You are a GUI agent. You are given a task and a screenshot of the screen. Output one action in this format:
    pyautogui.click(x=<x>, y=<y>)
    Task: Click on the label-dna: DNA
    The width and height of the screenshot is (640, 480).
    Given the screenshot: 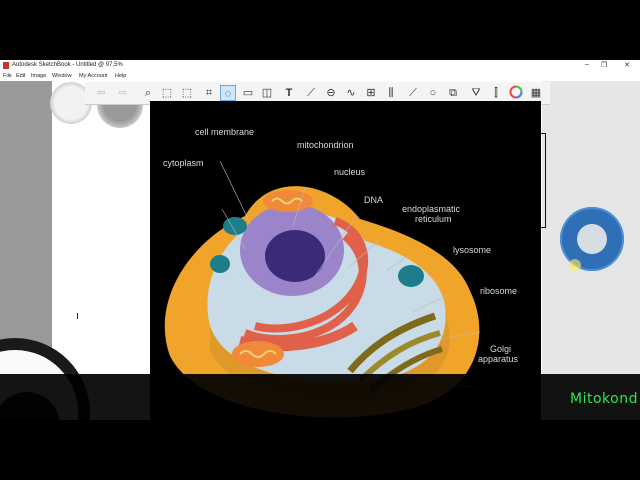 What is the action you would take?
    pyautogui.click(x=374, y=200)
    